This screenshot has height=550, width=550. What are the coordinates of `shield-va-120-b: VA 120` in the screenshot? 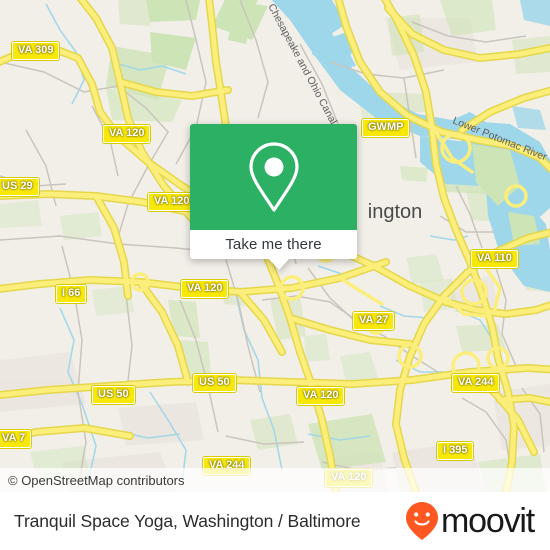 It's located at (171, 202).